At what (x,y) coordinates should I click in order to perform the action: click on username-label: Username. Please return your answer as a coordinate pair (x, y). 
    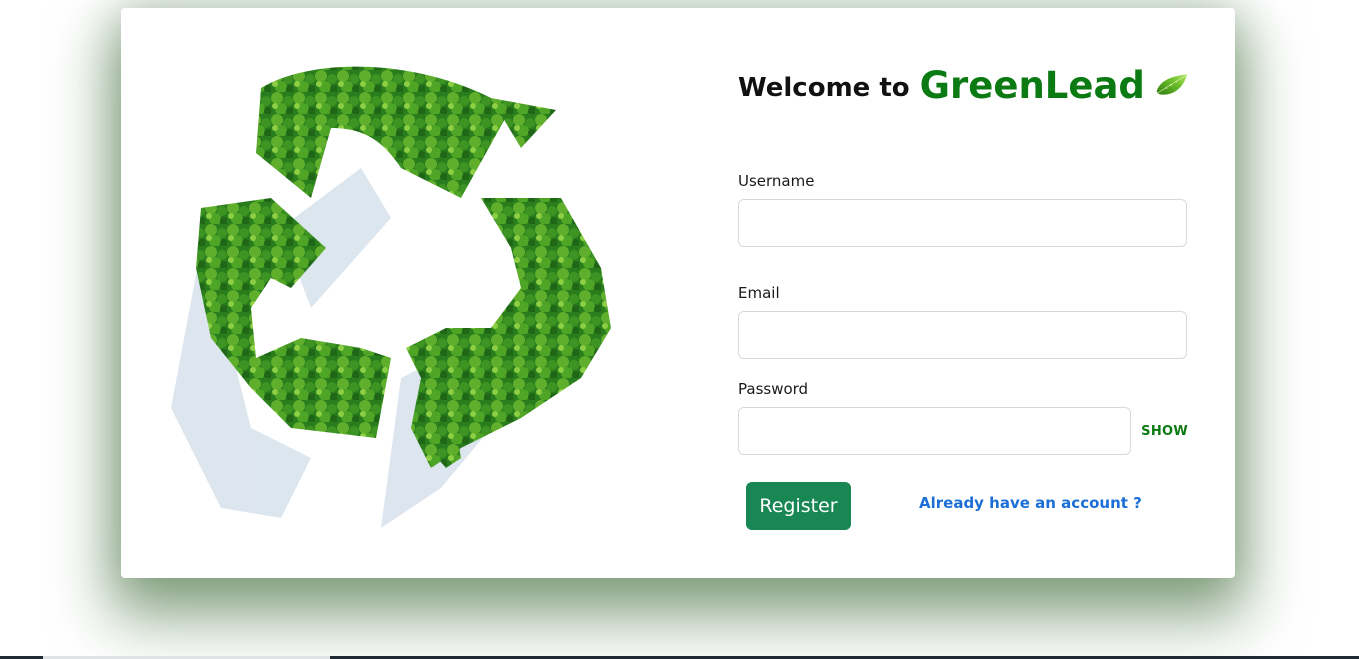
    Looking at the image, I should click on (776, 181).